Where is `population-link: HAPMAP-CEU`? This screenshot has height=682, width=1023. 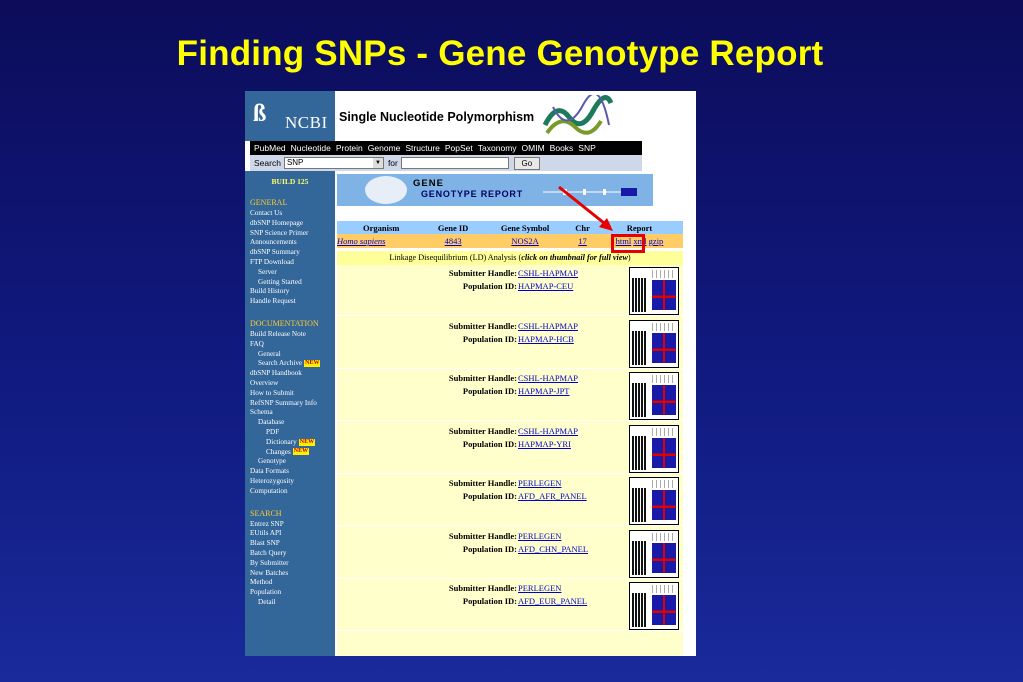
population-link: HAPMAP-CEU is located at coordinates (545, 286).